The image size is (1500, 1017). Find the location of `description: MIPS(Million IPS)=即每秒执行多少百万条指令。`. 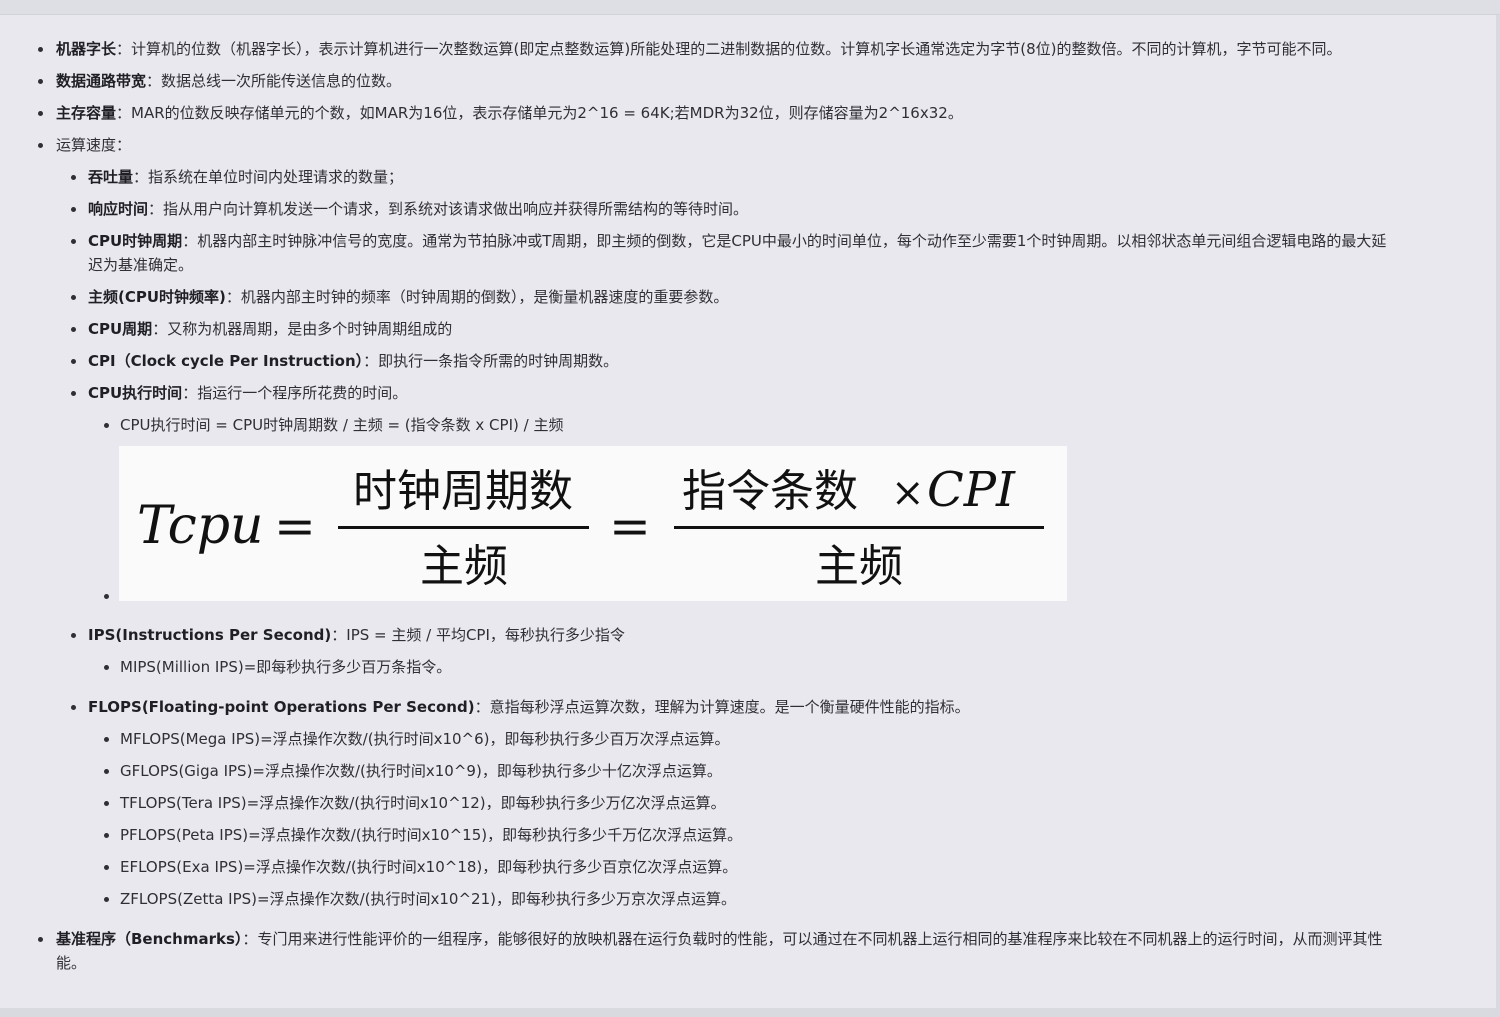

description: MIPS(Million IPS)=即每秒执行多少百万条指令。 is located at coordinates (286, 667).